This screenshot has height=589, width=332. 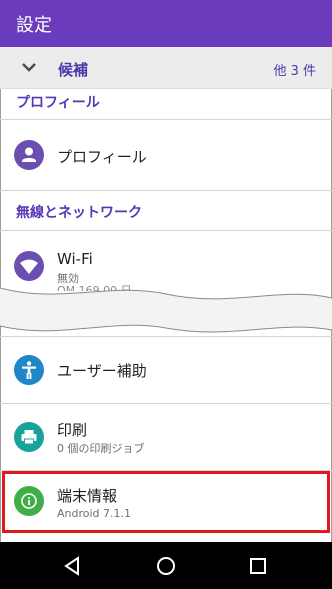 I want to click on suggestions-label: 候補, so click(x=73, y=70).